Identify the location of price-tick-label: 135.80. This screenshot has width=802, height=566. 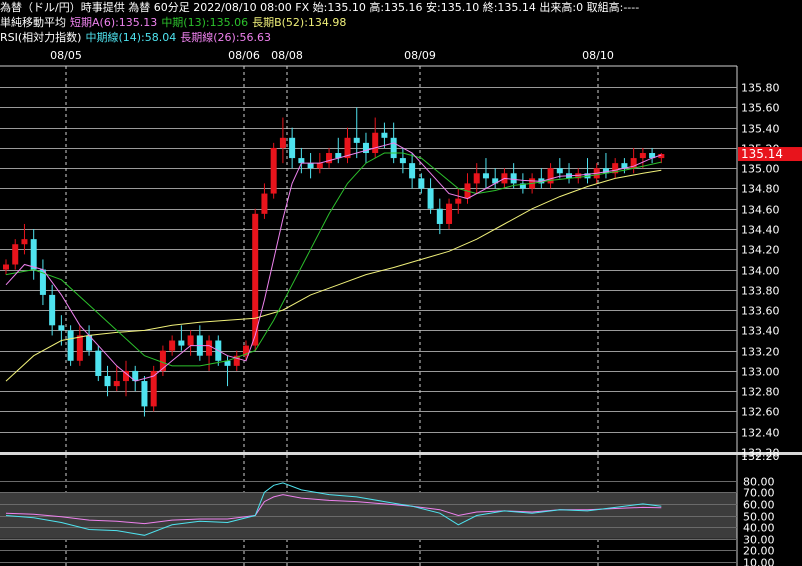
(760, 88).